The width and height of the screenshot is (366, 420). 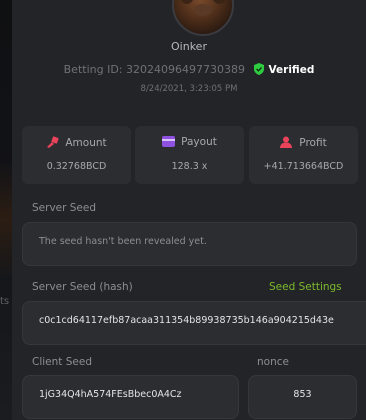 What do you see at coordinates (303, 155) in the screenshot?
I see `stat-card-profit: Profit +41.713664BCD` at bounding box center [303, 155].